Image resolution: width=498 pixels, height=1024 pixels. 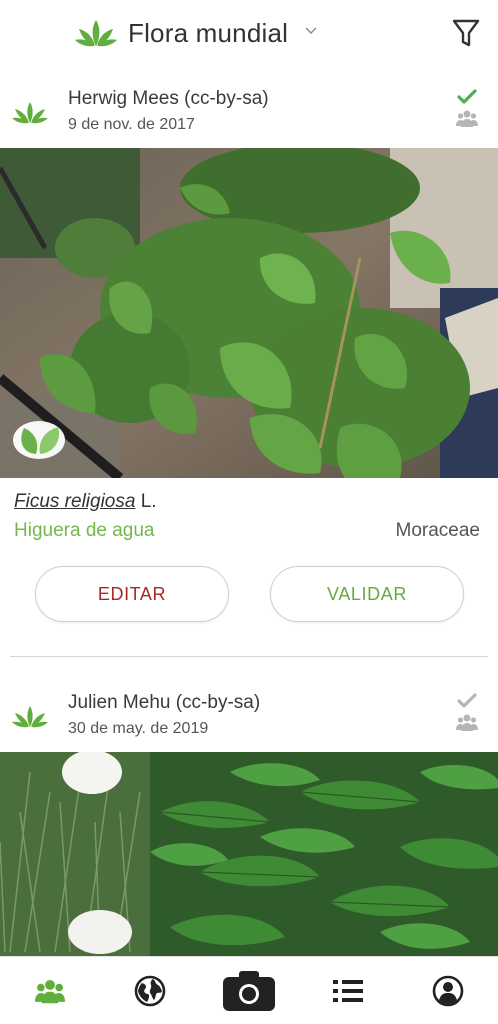 I want to click on account-icon, so click(x=448, y=991).